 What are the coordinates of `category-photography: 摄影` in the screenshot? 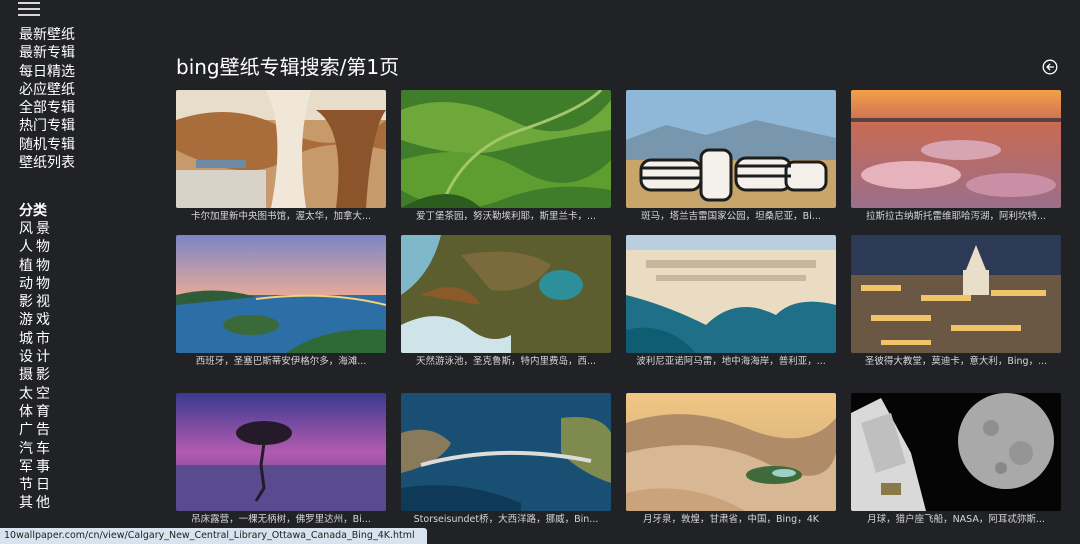 It's located at (36, 375).